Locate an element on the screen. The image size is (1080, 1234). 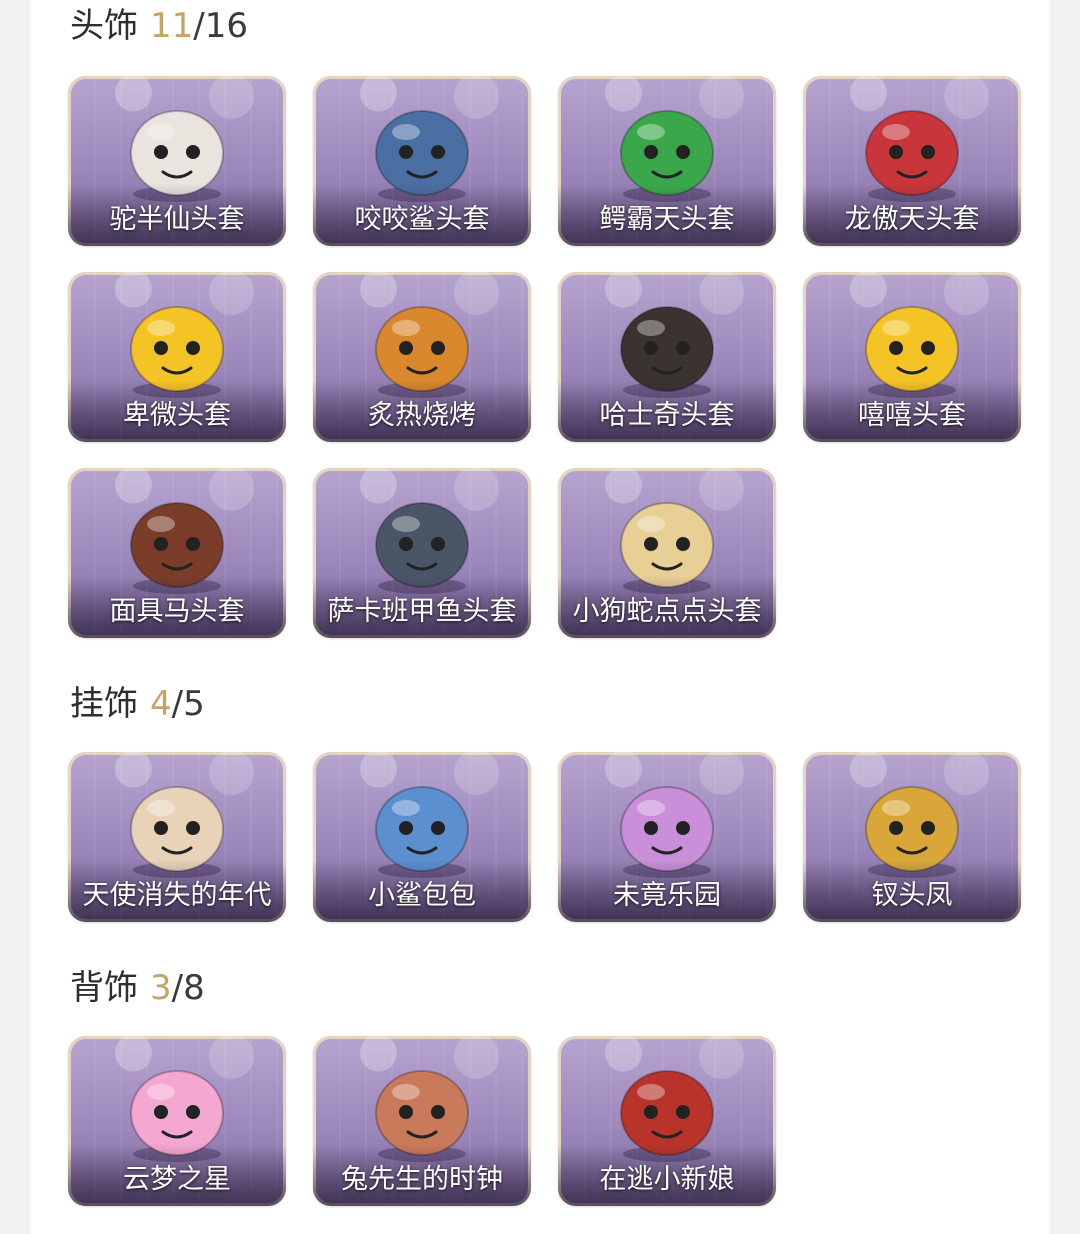
owned-count: 11 is located at coordinates (172, 26).